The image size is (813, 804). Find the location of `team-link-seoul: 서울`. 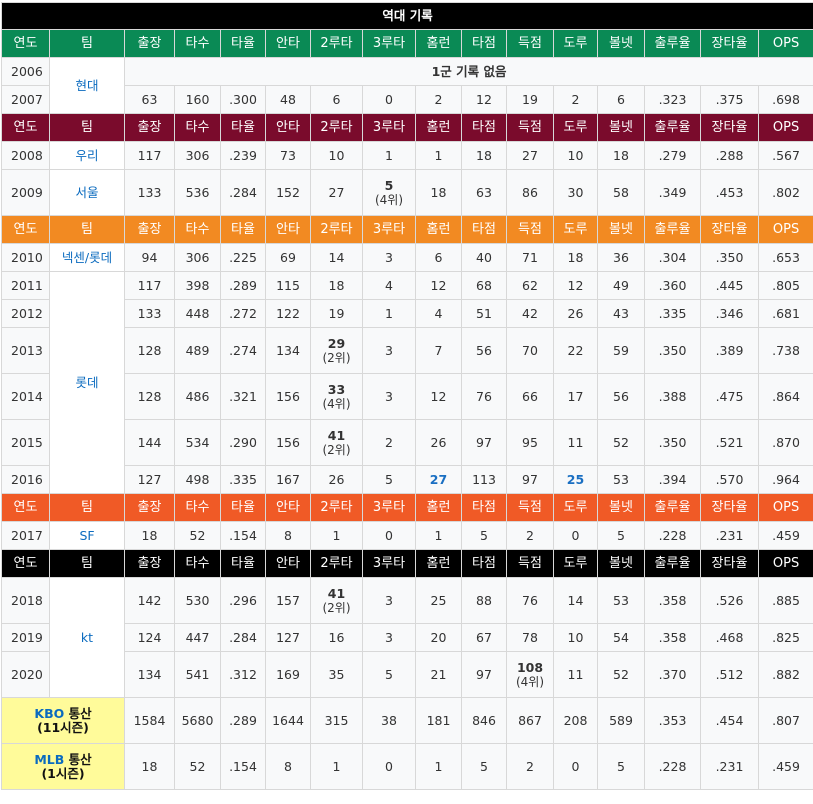

team-link-seoul: 서울 is located at coordinates (87, 193).